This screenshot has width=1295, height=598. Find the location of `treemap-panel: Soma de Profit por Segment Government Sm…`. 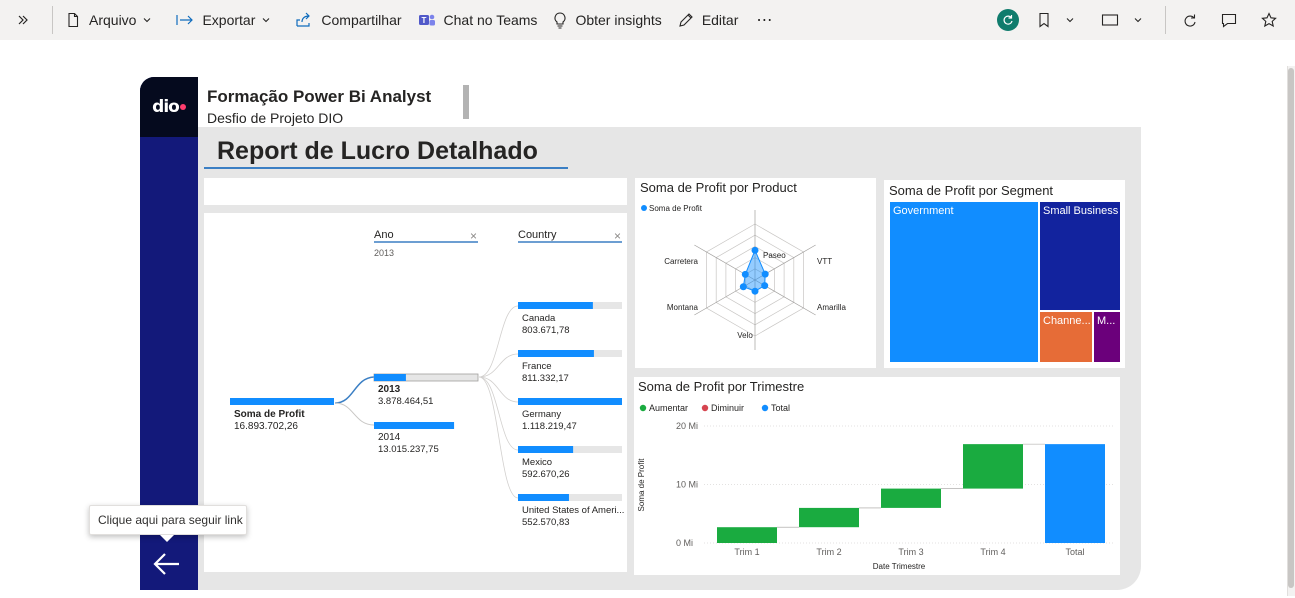

treemap-panel: Soma de Profit por Segment Government Sm… is located at coordinates (1004, 274).